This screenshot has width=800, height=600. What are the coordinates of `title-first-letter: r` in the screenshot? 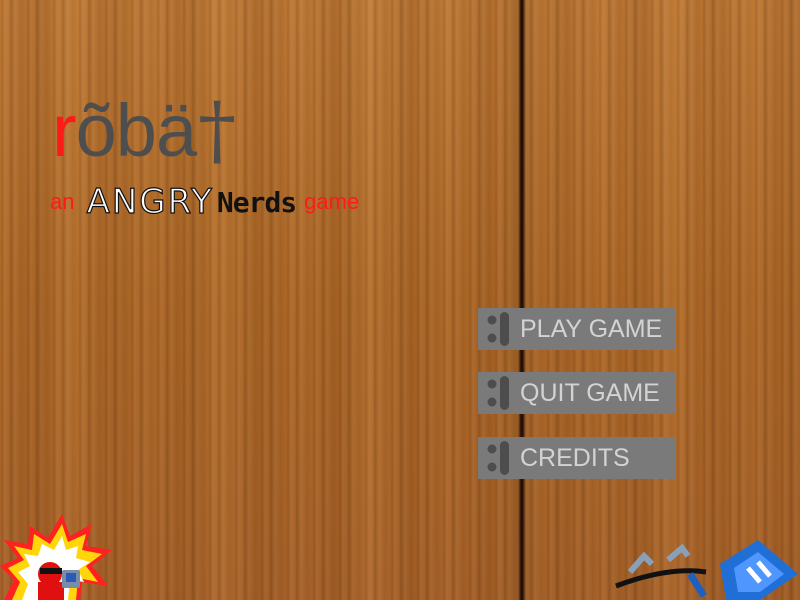 It's located at (64, 130).